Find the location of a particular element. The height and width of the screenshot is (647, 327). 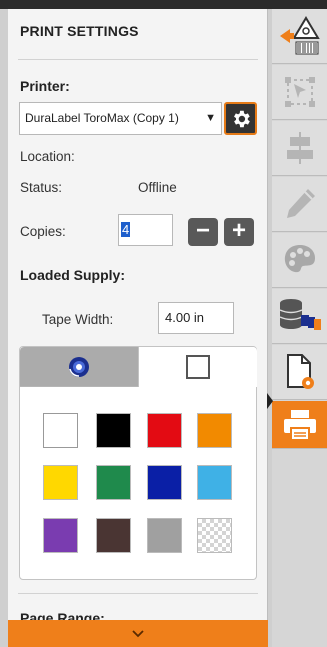

printer-icon is located at coordinates (299, 425).